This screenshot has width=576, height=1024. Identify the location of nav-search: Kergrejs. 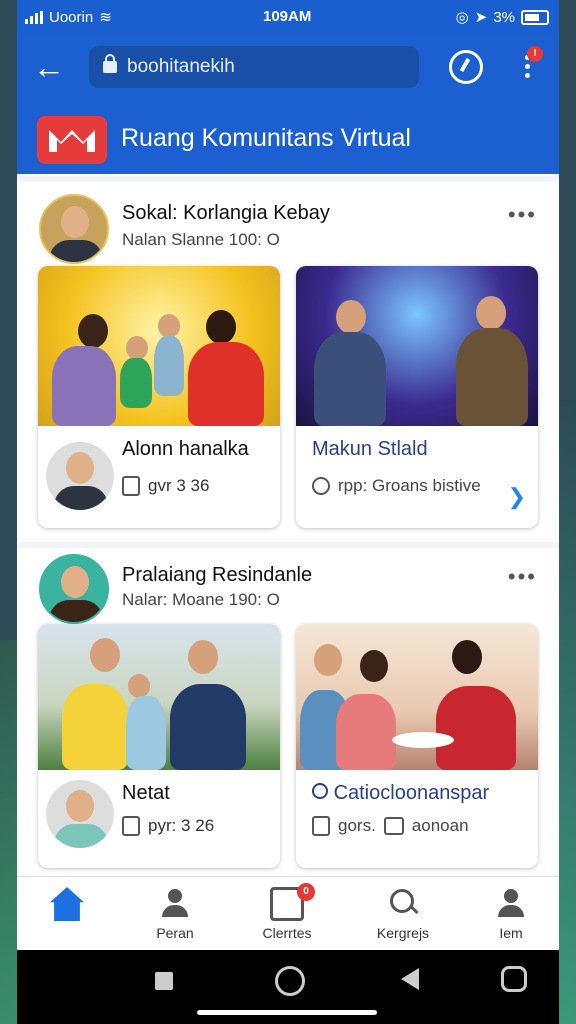
(403, 914).